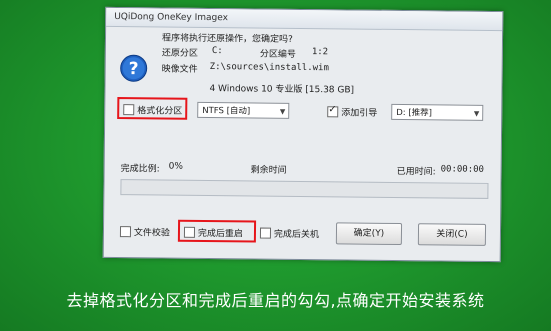 The height and width of the screenshot is (331, 551). Describe the element at coordinates (304, 189) in the screenshot. I see `install-progress-bar` at that location.